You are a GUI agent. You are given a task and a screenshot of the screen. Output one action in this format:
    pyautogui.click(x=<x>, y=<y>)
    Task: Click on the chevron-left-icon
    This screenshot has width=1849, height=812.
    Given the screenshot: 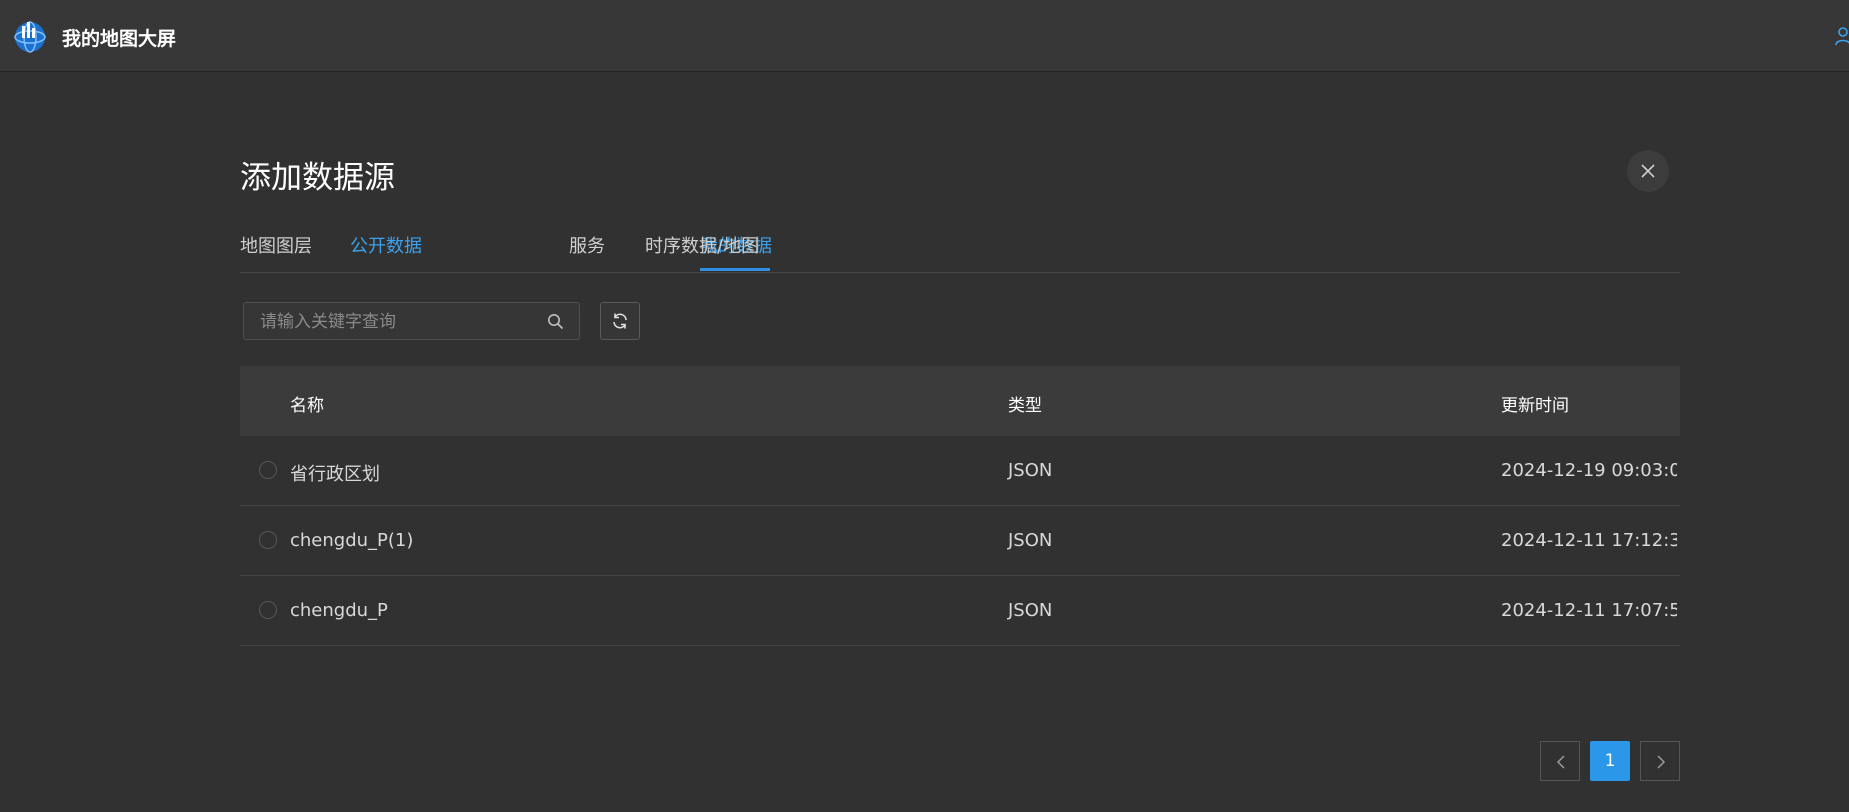 What is the action you would take?
    pyautogui.click(x=1560, y=762)
    